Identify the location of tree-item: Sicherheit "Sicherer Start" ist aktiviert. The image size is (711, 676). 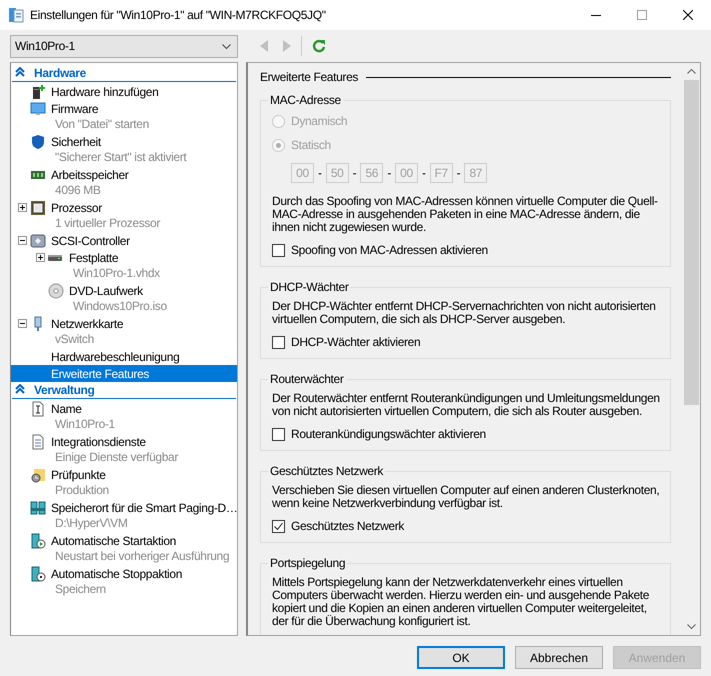
(124, 149).